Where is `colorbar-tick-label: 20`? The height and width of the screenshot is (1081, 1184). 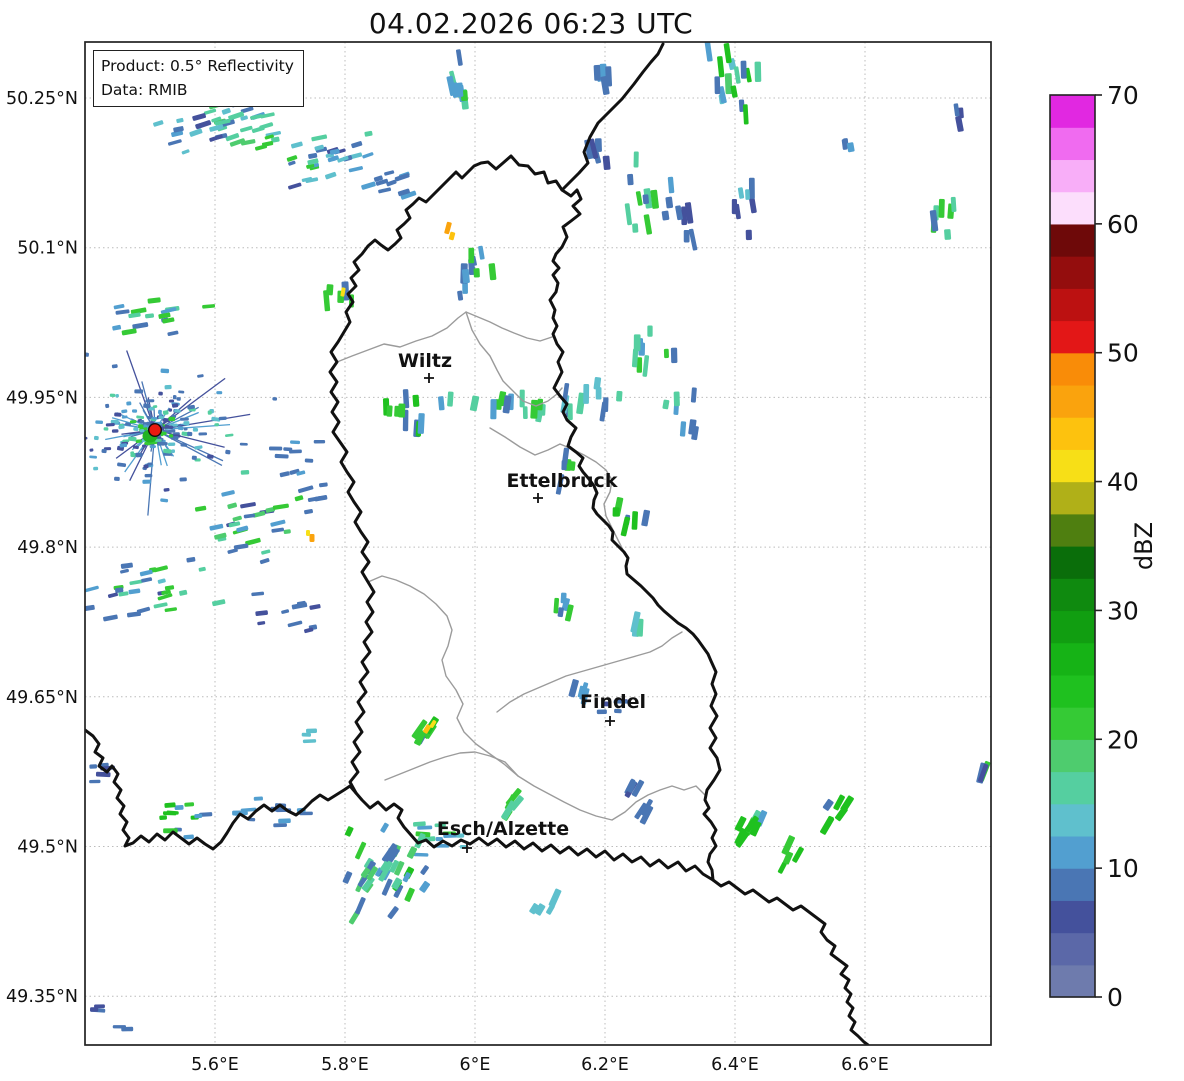 colorbar-tick-label: 20 is located at coordinates (1123, 739).